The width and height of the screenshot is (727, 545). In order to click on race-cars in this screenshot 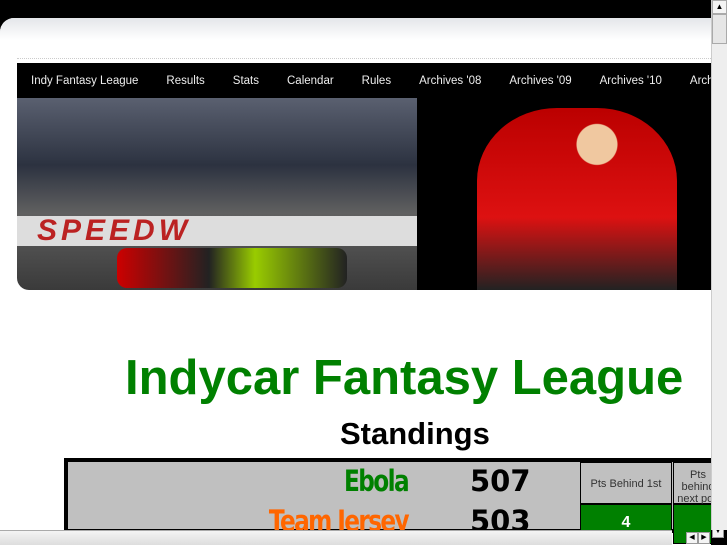, I will do `click(232, 268)`.